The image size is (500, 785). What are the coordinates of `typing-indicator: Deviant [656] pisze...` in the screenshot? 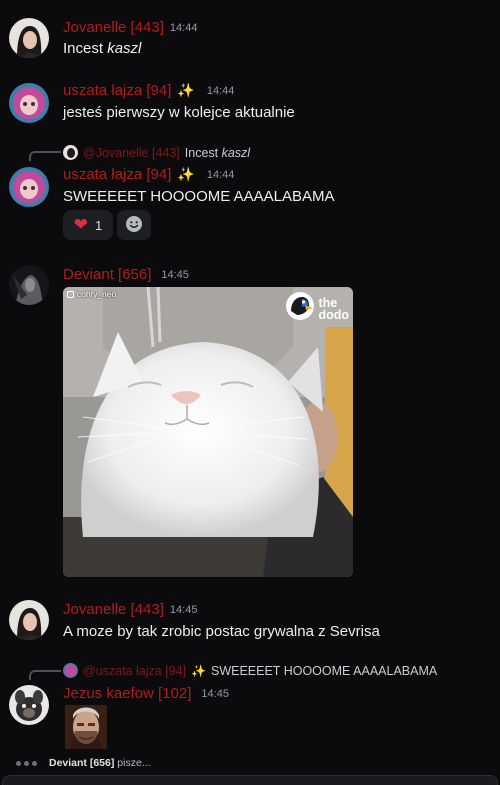 It's located at (83, 763).